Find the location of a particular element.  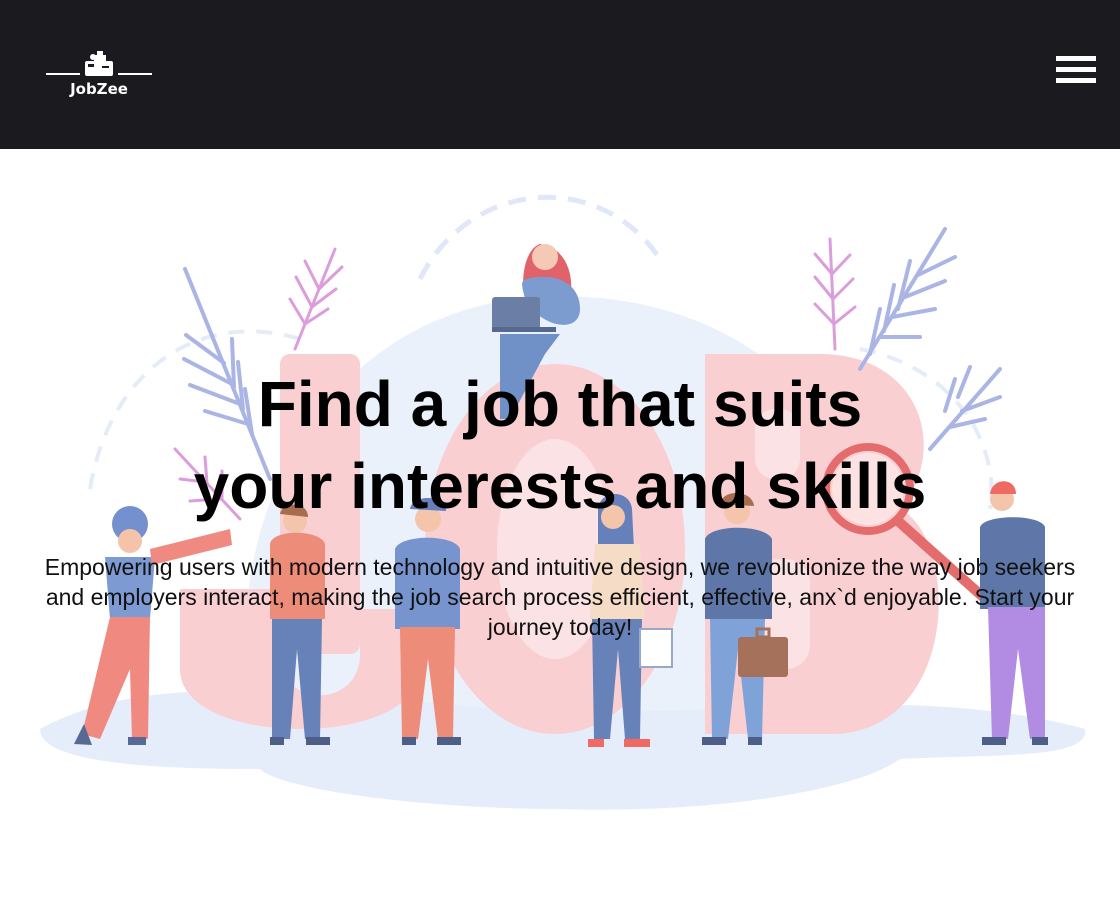

menu-button is located at coordinates (1076, 70).